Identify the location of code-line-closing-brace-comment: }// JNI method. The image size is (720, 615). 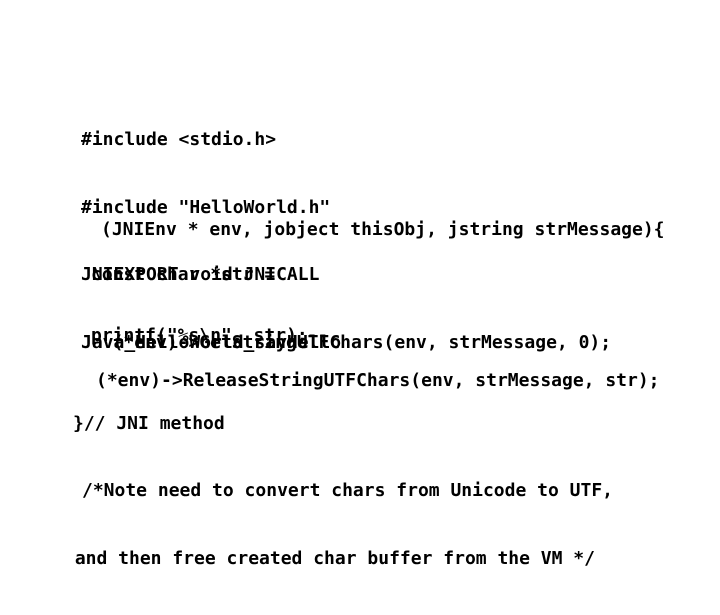
(149, 423).